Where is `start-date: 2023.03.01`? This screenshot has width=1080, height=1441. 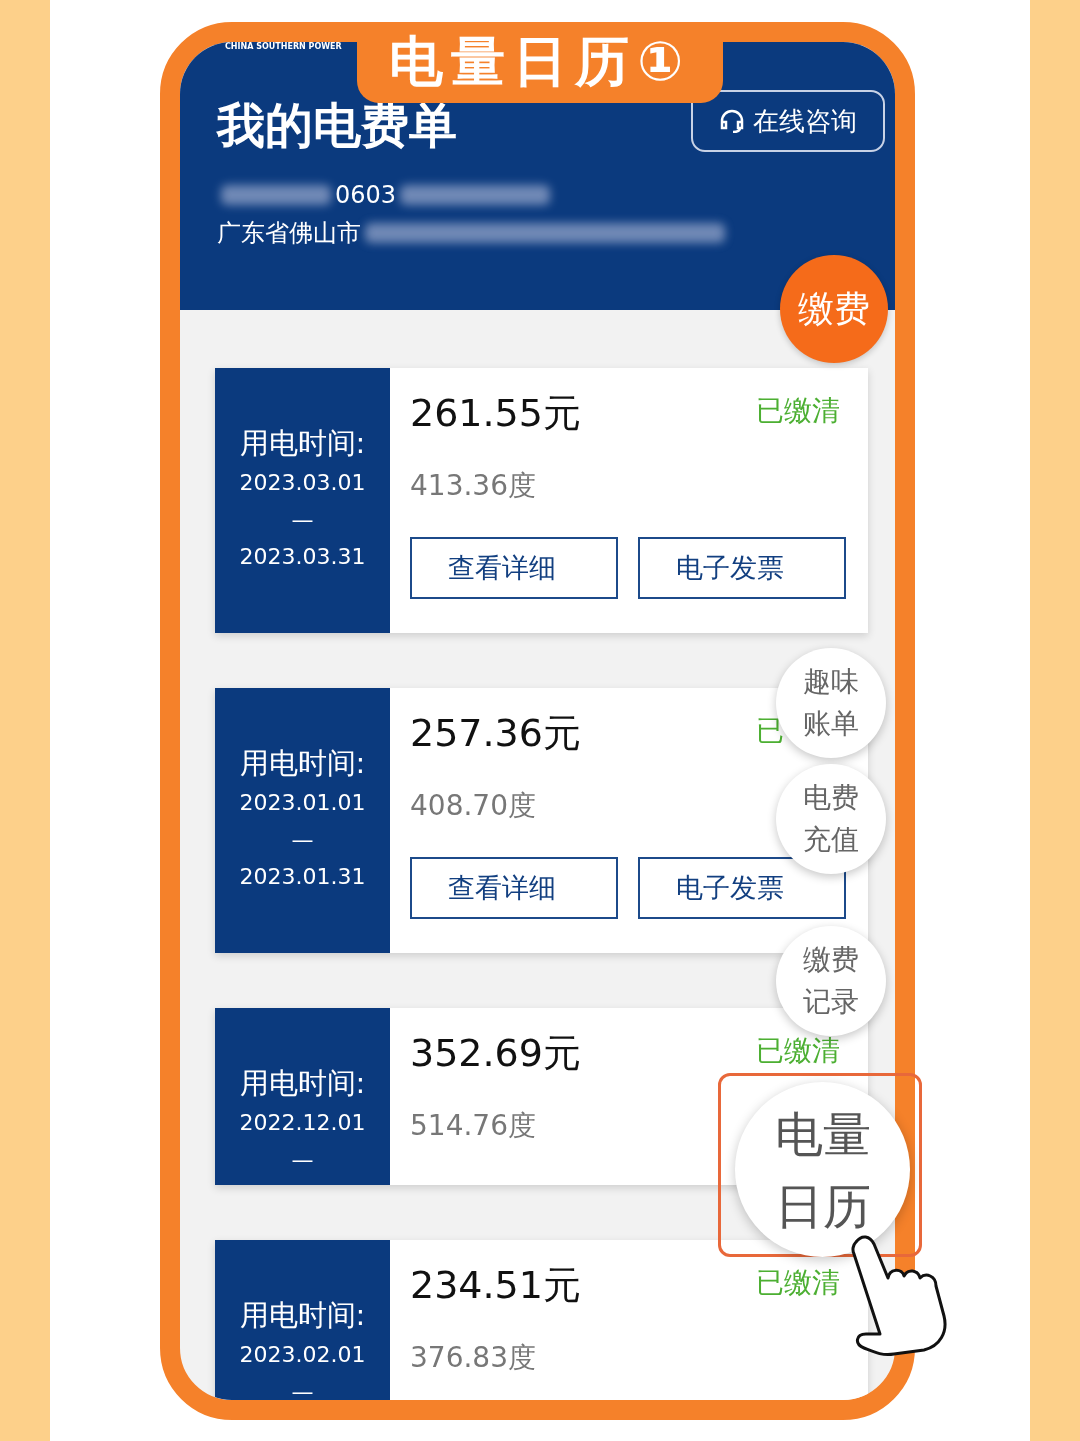 start-date: 2023.03.01 is located at coordinates (302, 483).